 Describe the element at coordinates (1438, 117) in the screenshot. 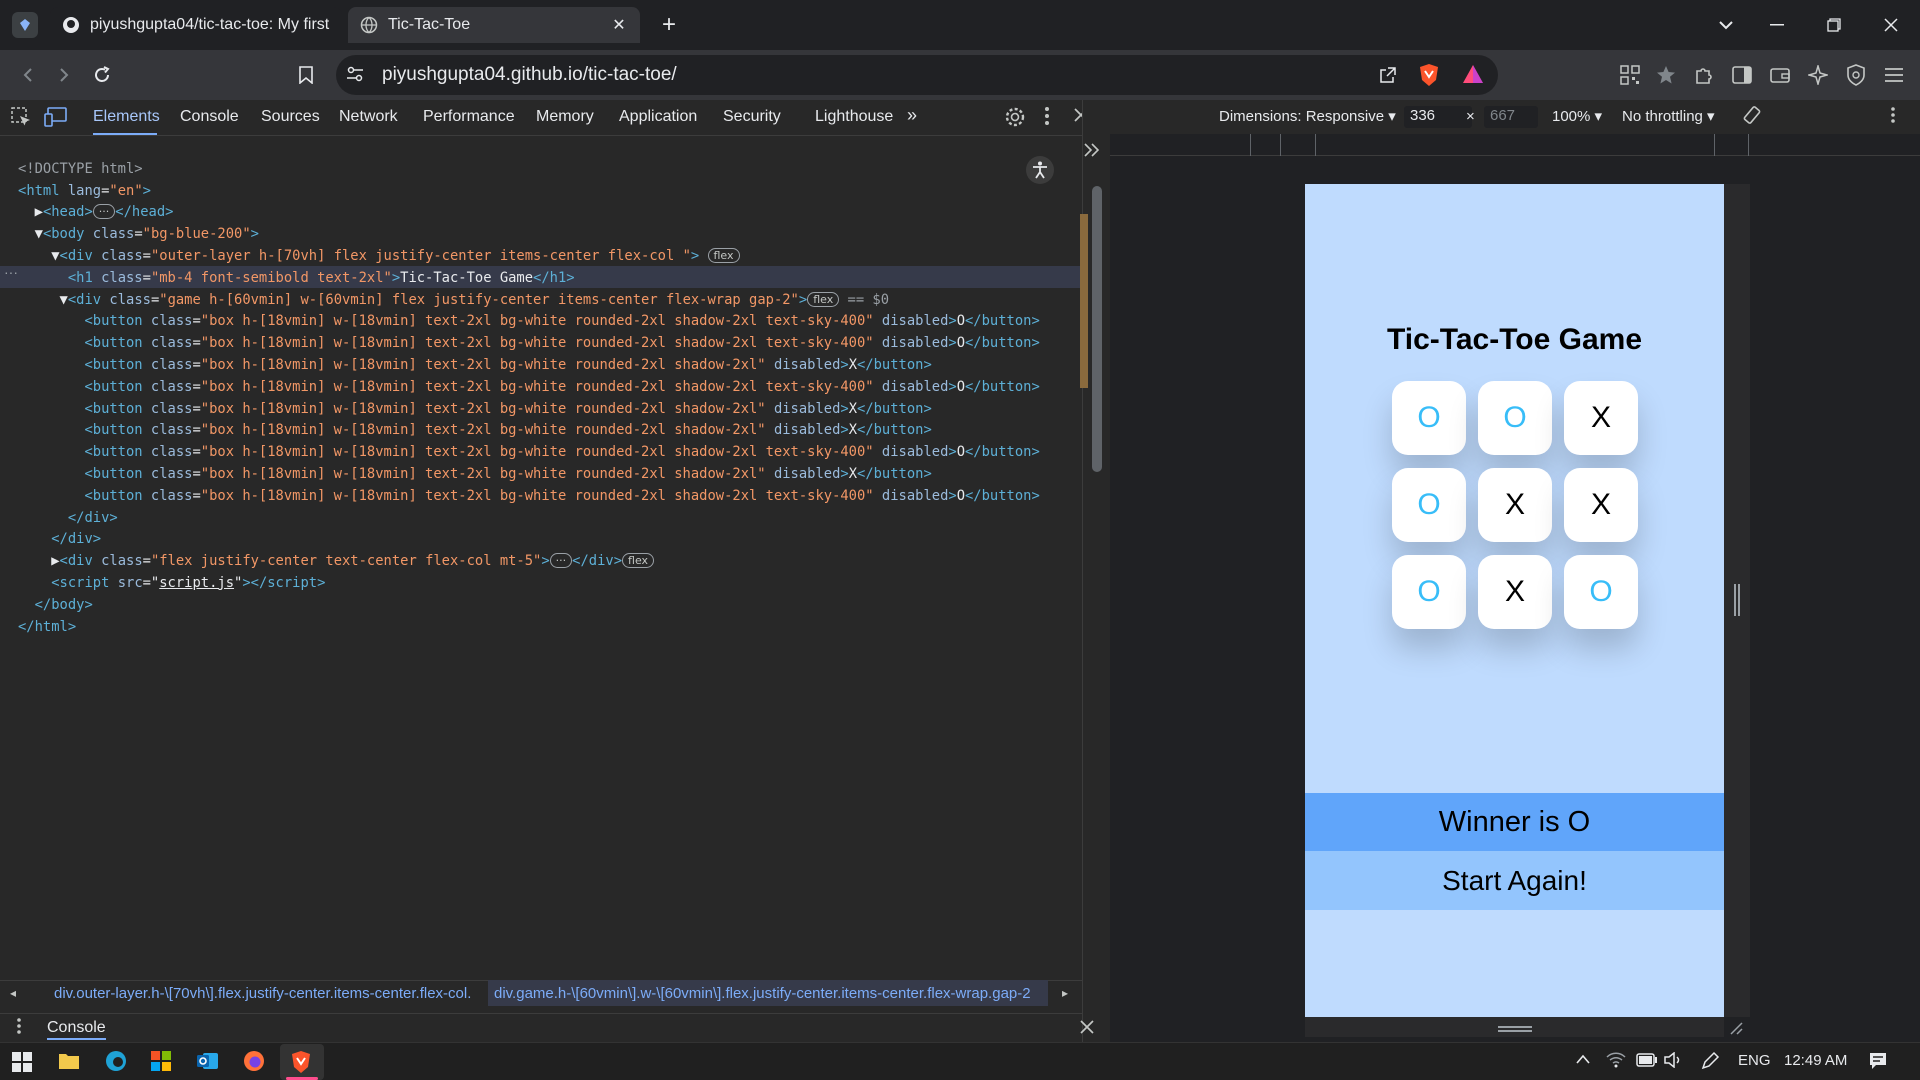

I see `width-input: 336` at that location.